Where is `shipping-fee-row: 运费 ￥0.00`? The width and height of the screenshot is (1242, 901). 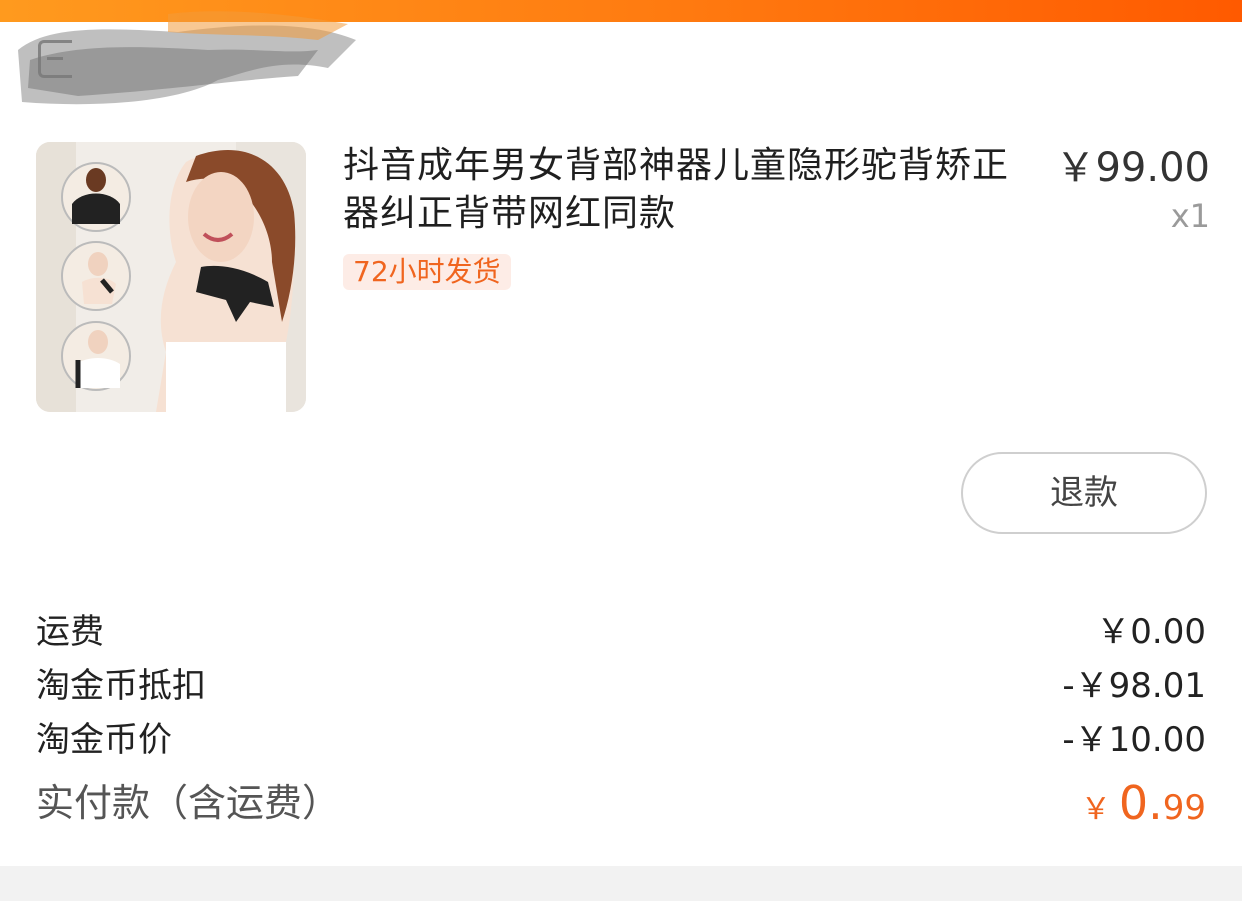
shipping-fee-row: 运费 ￥0.00 is located at coordinates (621, 632).